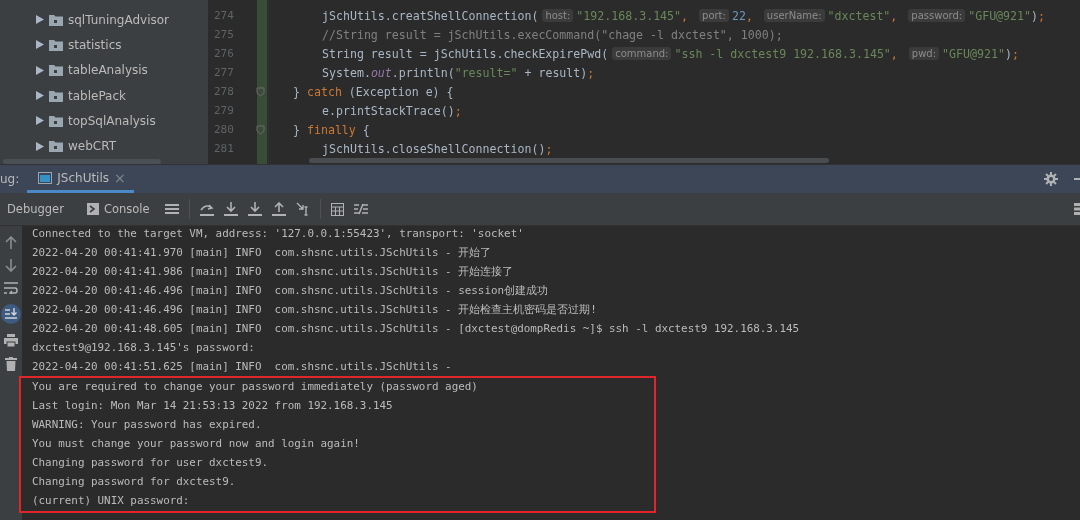  I want to click on string-literal: "GFU@921", so click(973, 53).